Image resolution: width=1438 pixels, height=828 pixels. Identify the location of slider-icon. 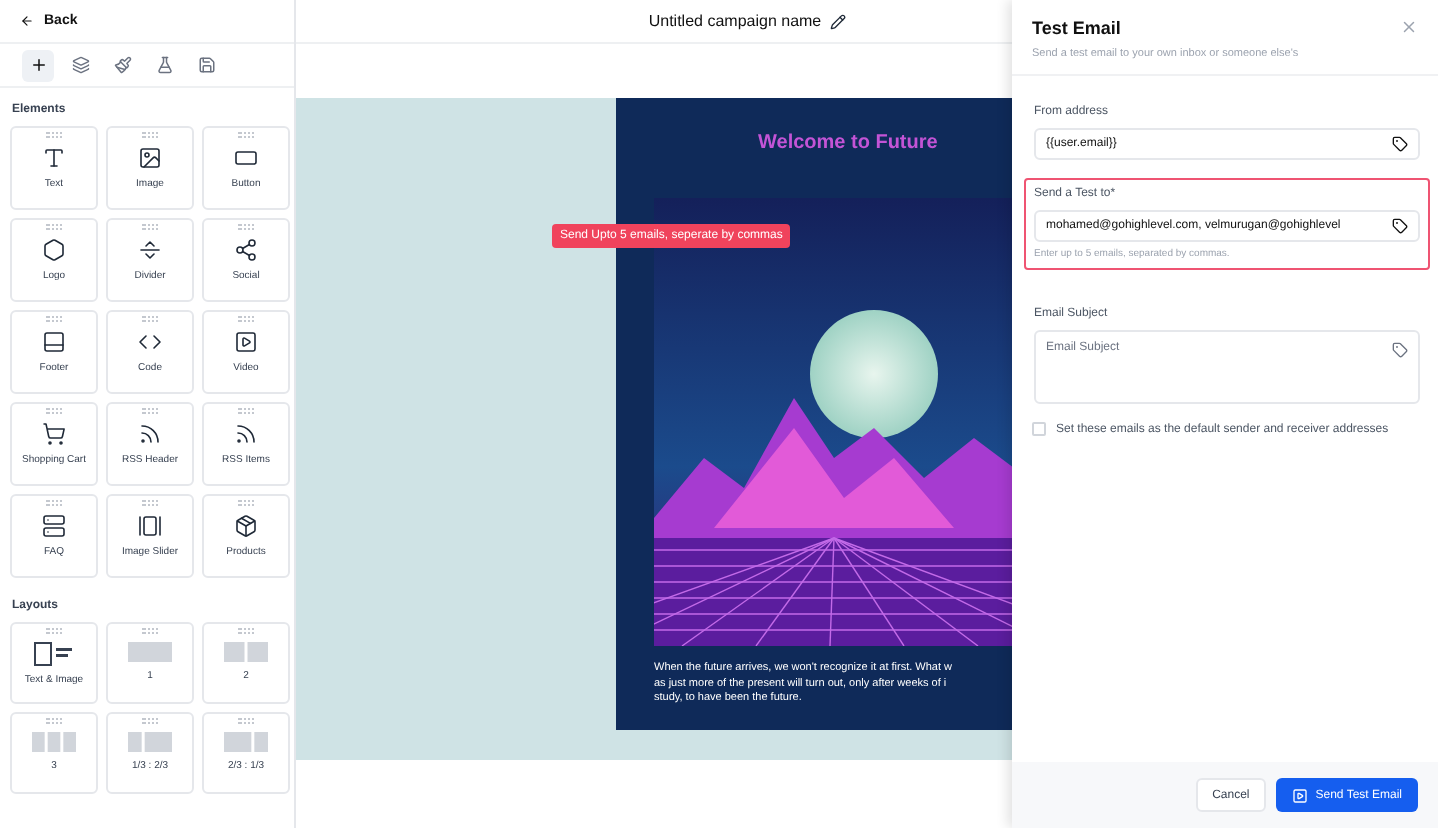
(150, 526).